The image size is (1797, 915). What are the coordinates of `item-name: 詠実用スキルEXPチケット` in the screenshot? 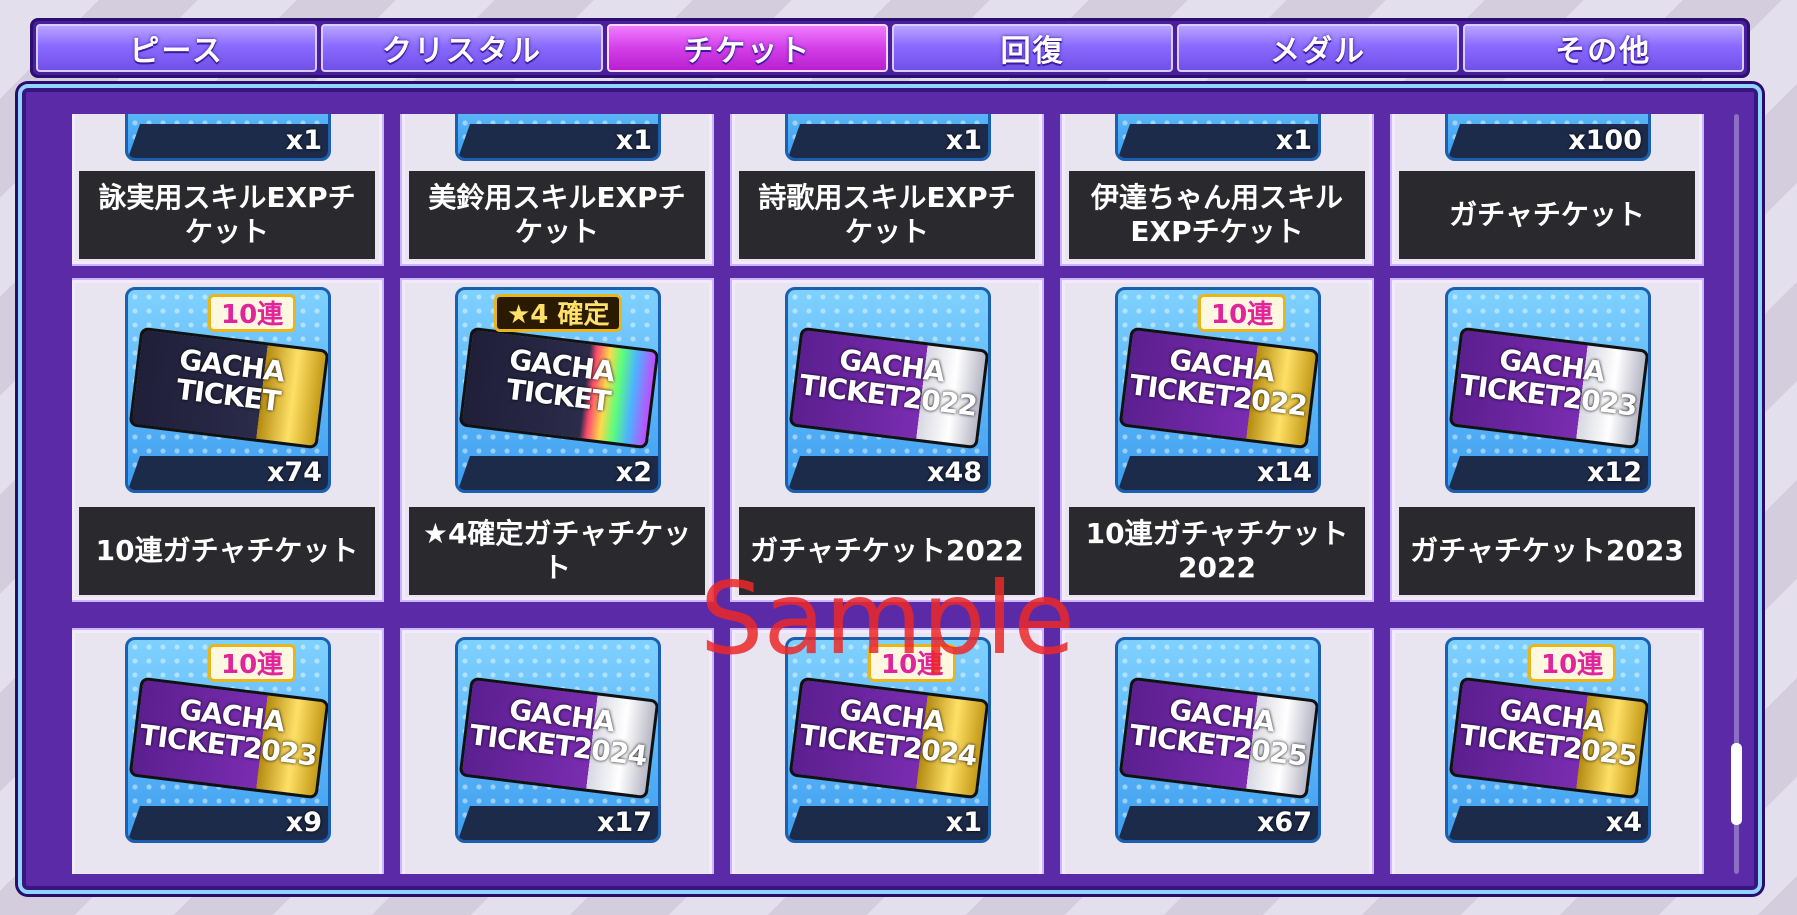 It's located at (227, 215).